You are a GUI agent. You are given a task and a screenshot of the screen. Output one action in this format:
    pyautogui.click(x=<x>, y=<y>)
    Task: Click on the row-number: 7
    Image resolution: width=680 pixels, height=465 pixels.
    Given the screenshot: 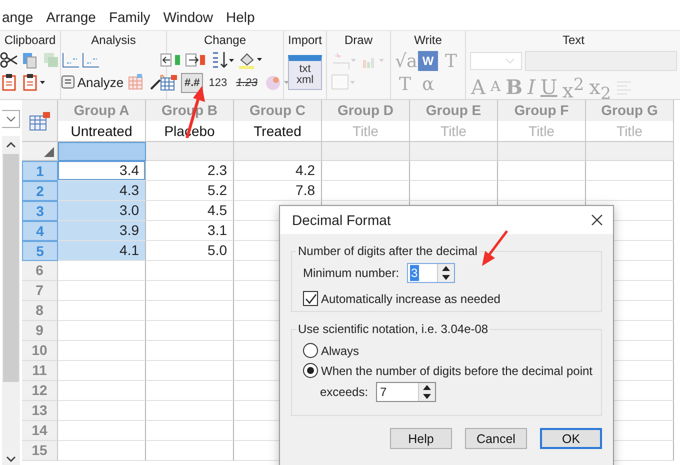 What is the action you would take?
    pyautogui.click(x=40, y=291)
    